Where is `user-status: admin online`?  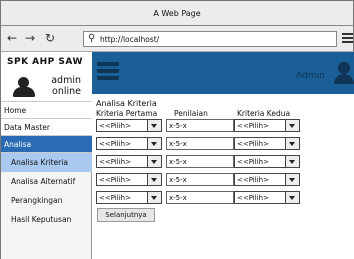
user-status: admin online is located at coordinates (61, 86).